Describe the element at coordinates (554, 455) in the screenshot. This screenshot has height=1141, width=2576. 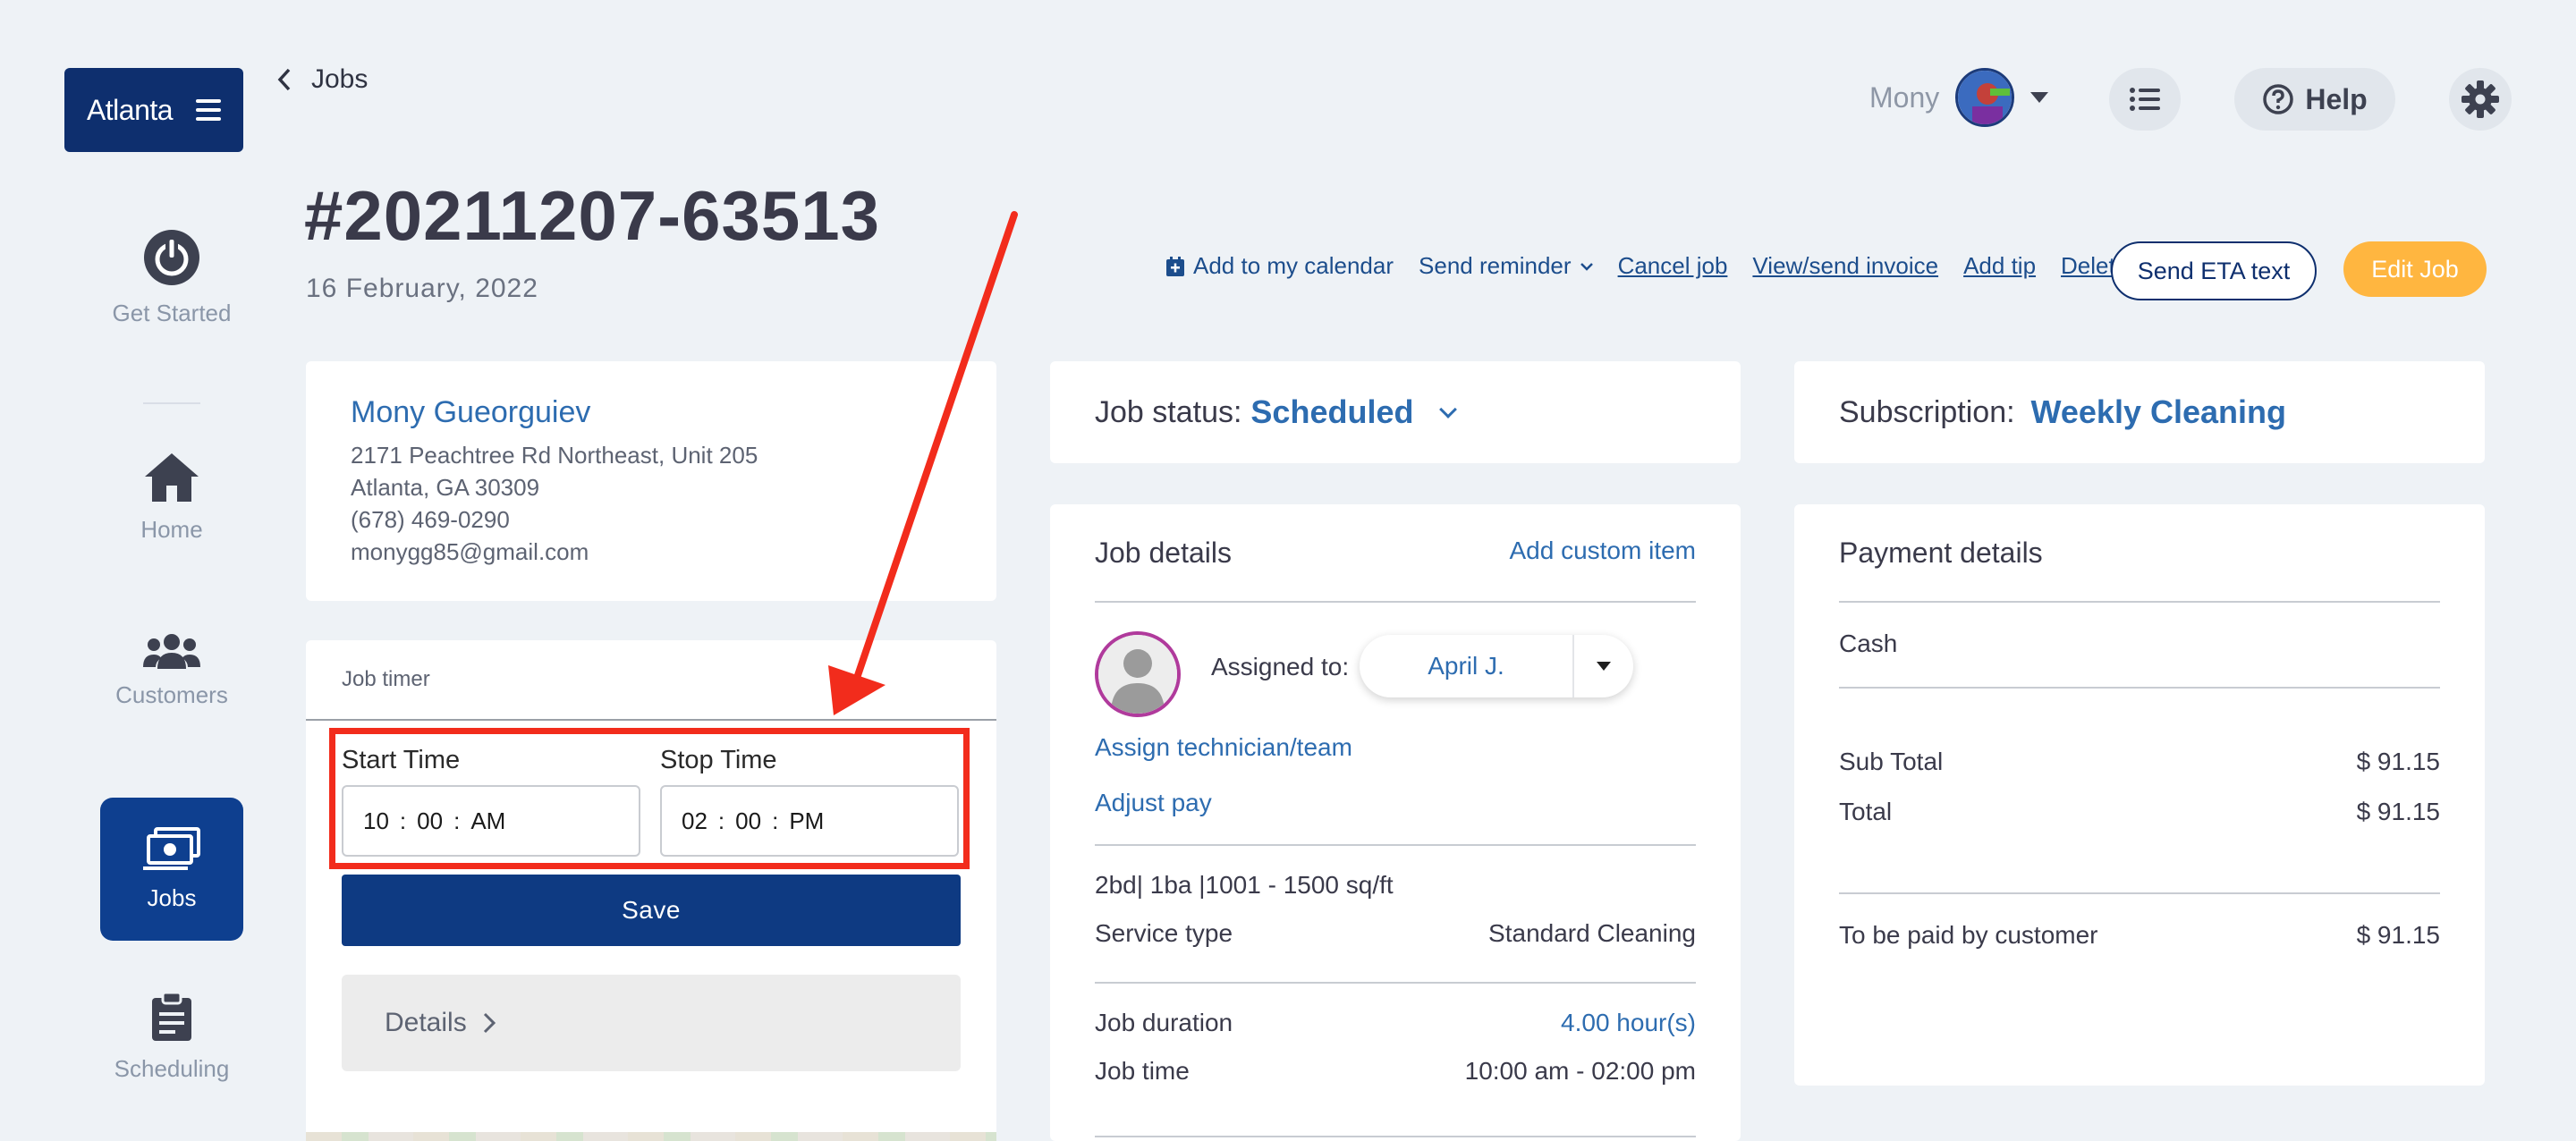
I see `customer-address-line1: 2171 Peachtree Rd Northeast, Unit 205` at that location.